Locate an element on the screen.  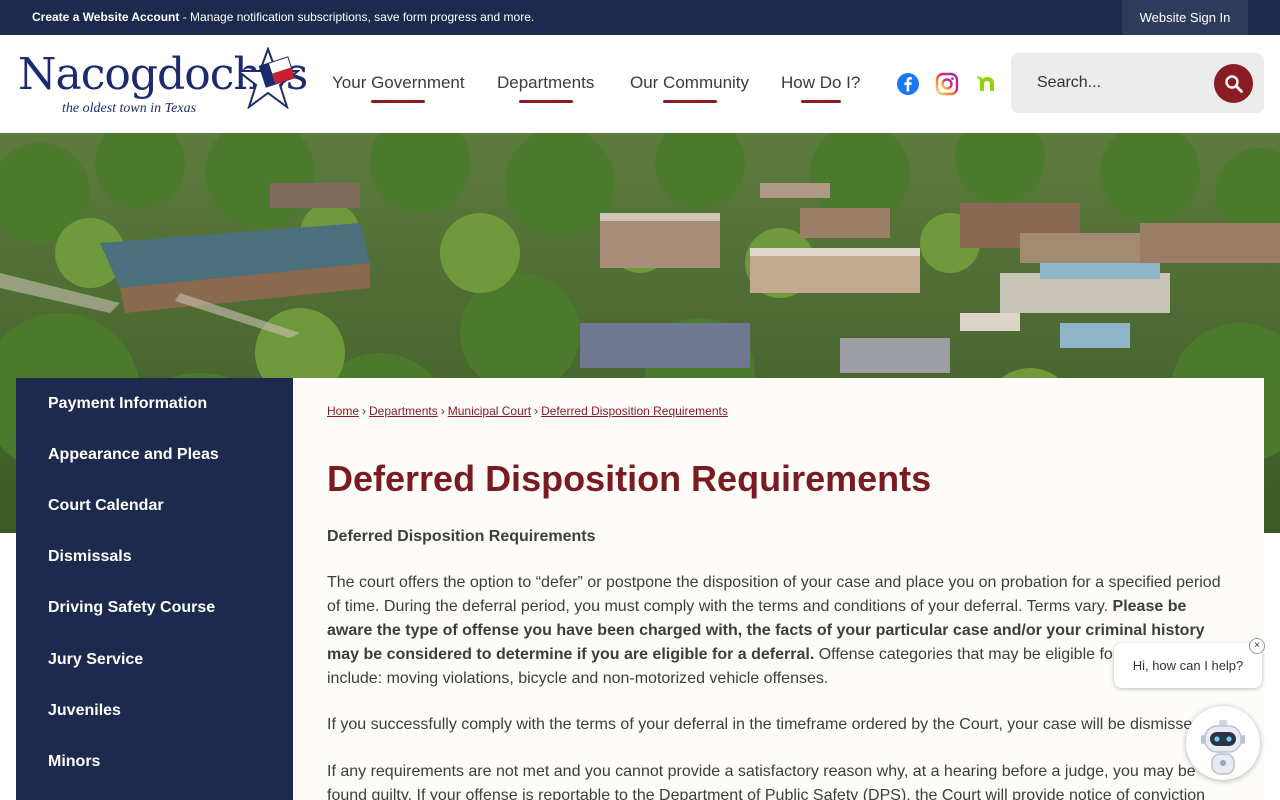
facebook-icon is located at coordinates (908, 84).